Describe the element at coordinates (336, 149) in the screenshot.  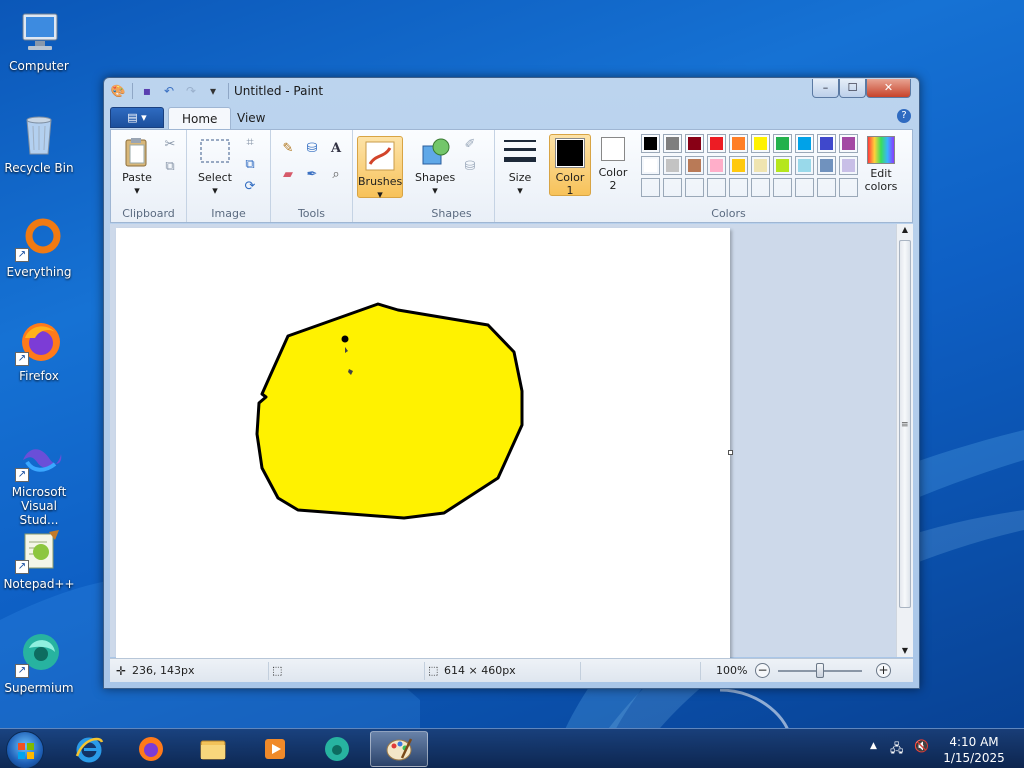
I see `text-tool-icon: A` at that location.